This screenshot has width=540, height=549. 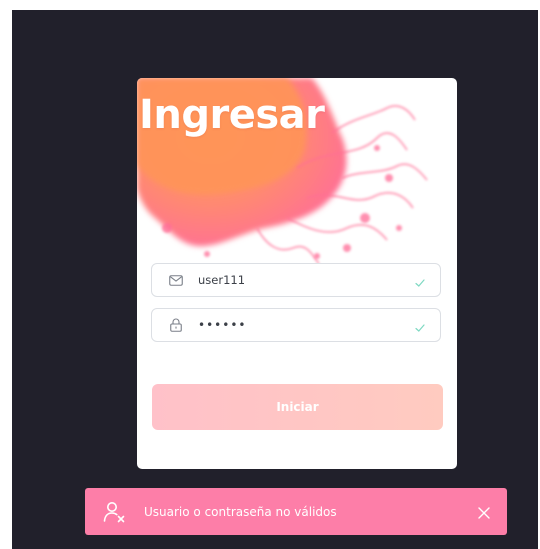 I want to click on login-title: Ingresar, so click(x=232, y=115).